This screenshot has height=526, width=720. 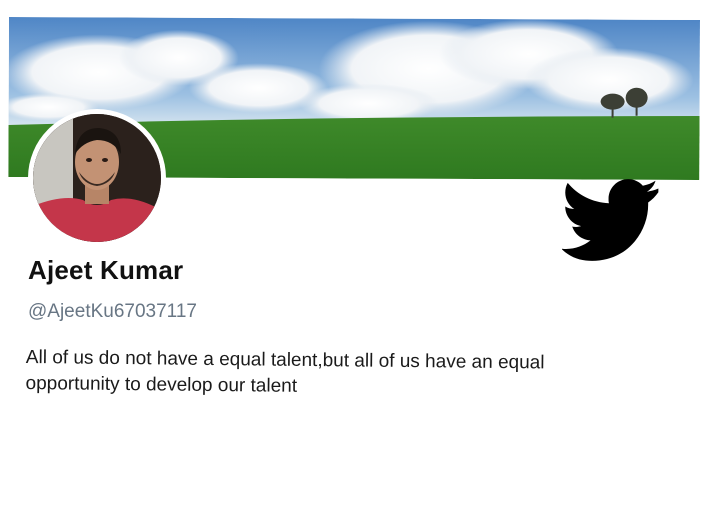 What do you see at coordinates (610, 220) in the screenshot?
I see `twitter-bird-icon` at bounding box center [610, 220].